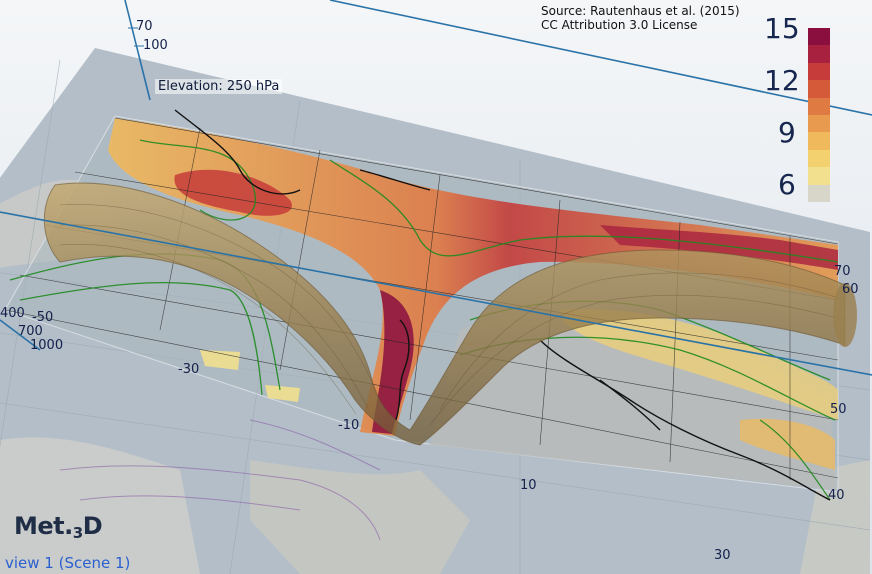  Describe the element at coordinates (189, 369) in the screenshot. I see `lon-label-neg30: -30` at that location.